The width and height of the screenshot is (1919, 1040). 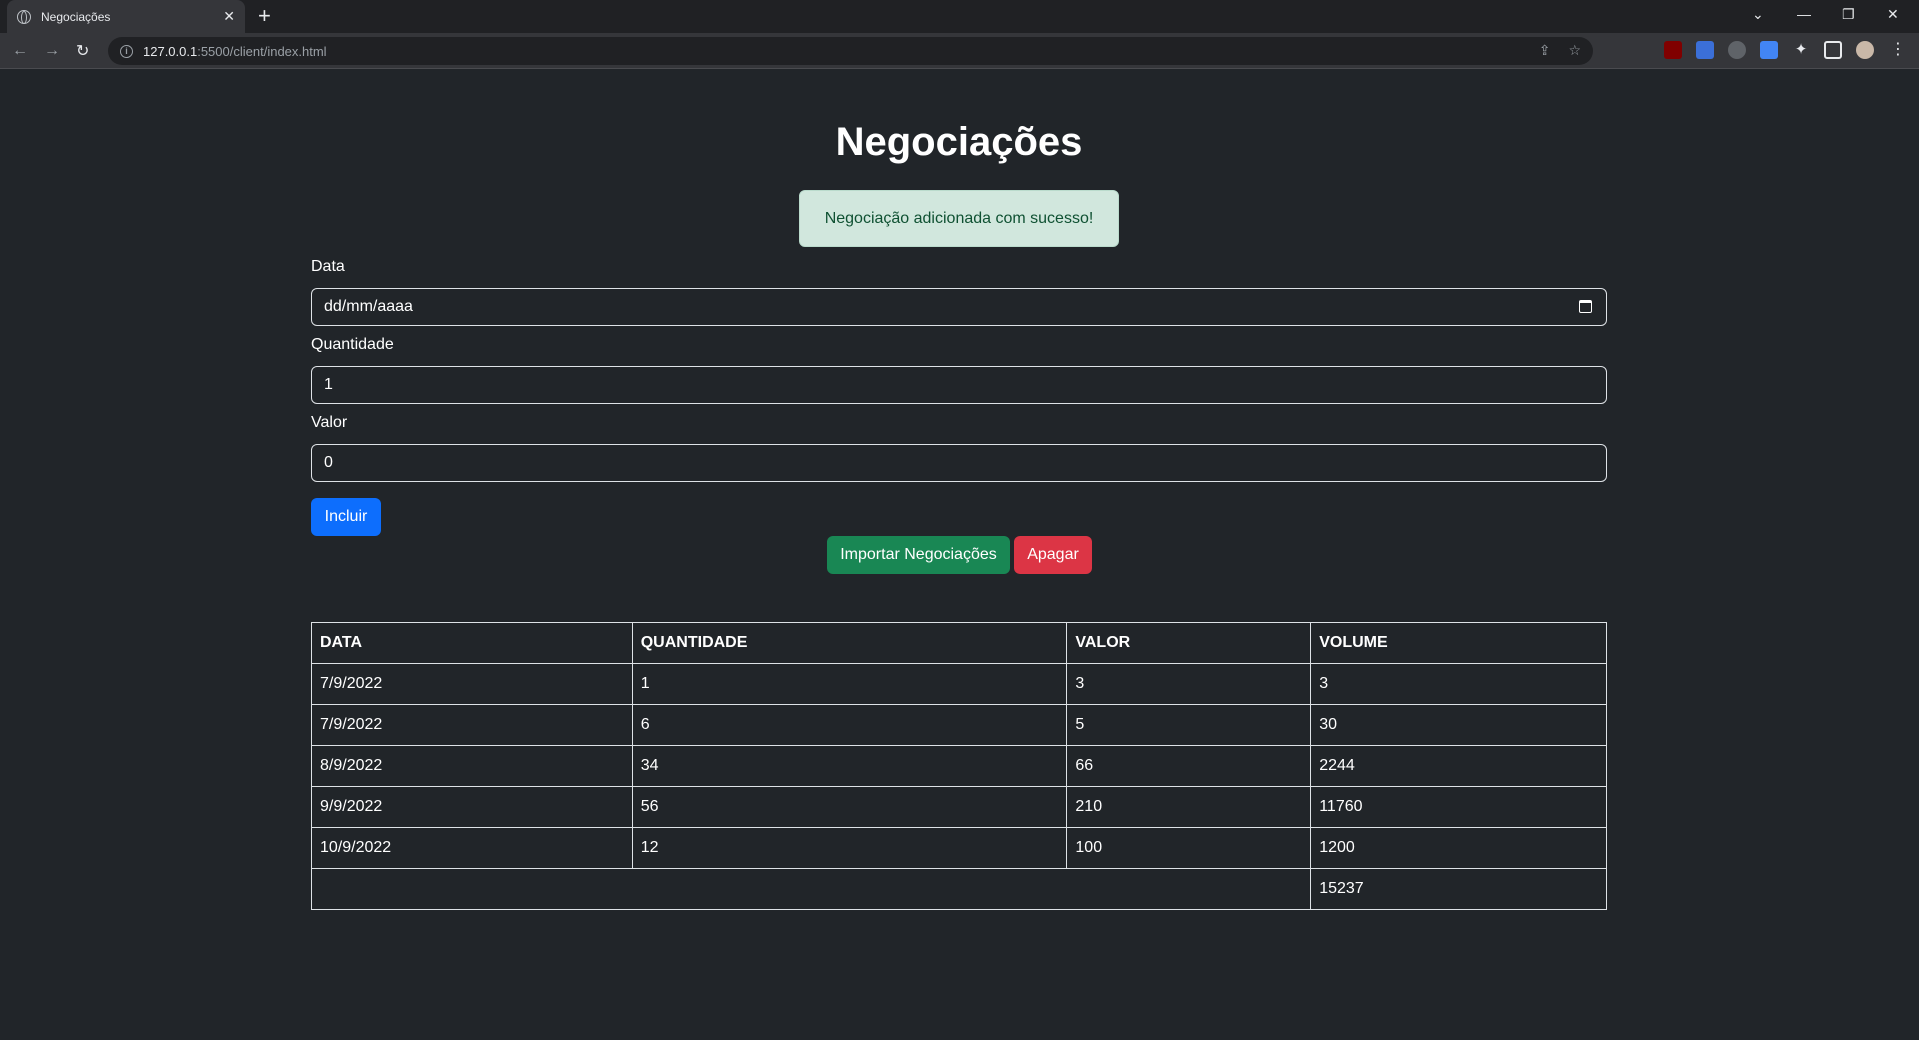 What do you see at coordinates (811, 889) in the screenshot?
I see `footer-empty-cell` at bounding box center [811, 889].